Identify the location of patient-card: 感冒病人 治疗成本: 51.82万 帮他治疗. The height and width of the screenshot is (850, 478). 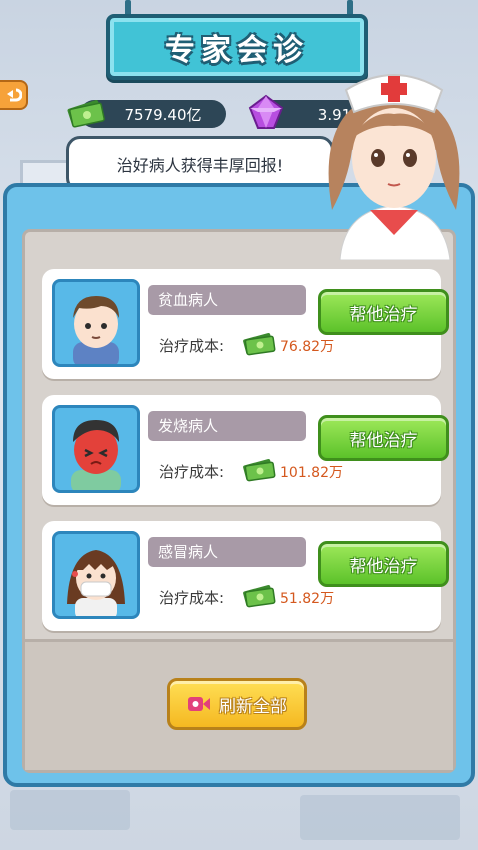
(245, 576).